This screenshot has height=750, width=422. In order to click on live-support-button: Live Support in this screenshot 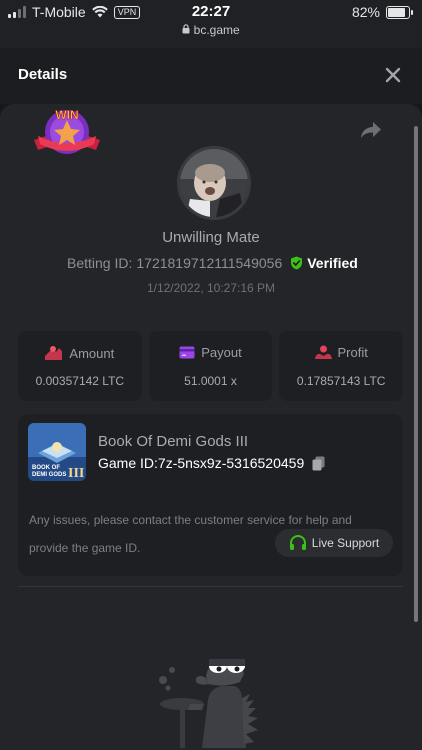, I will do `click(334, 543)`.